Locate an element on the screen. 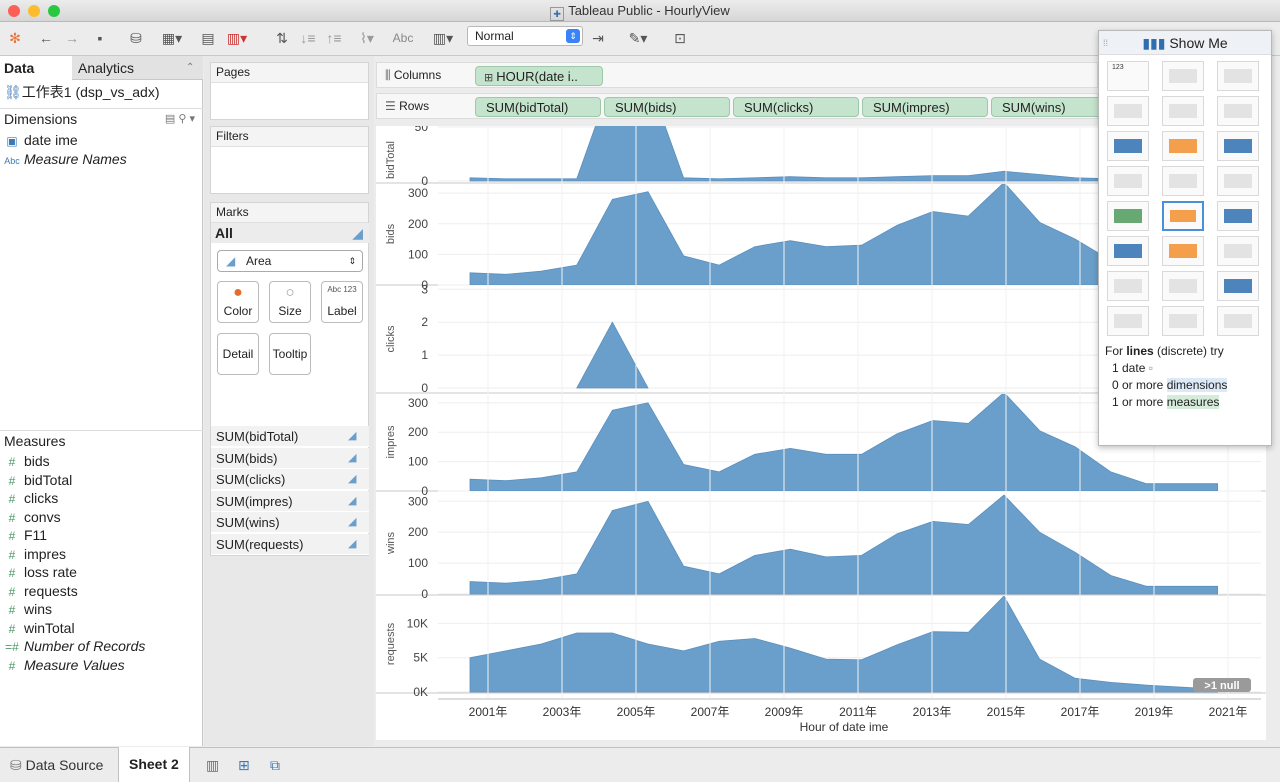  measure-item: # impres is located at coordinates (33, 554).